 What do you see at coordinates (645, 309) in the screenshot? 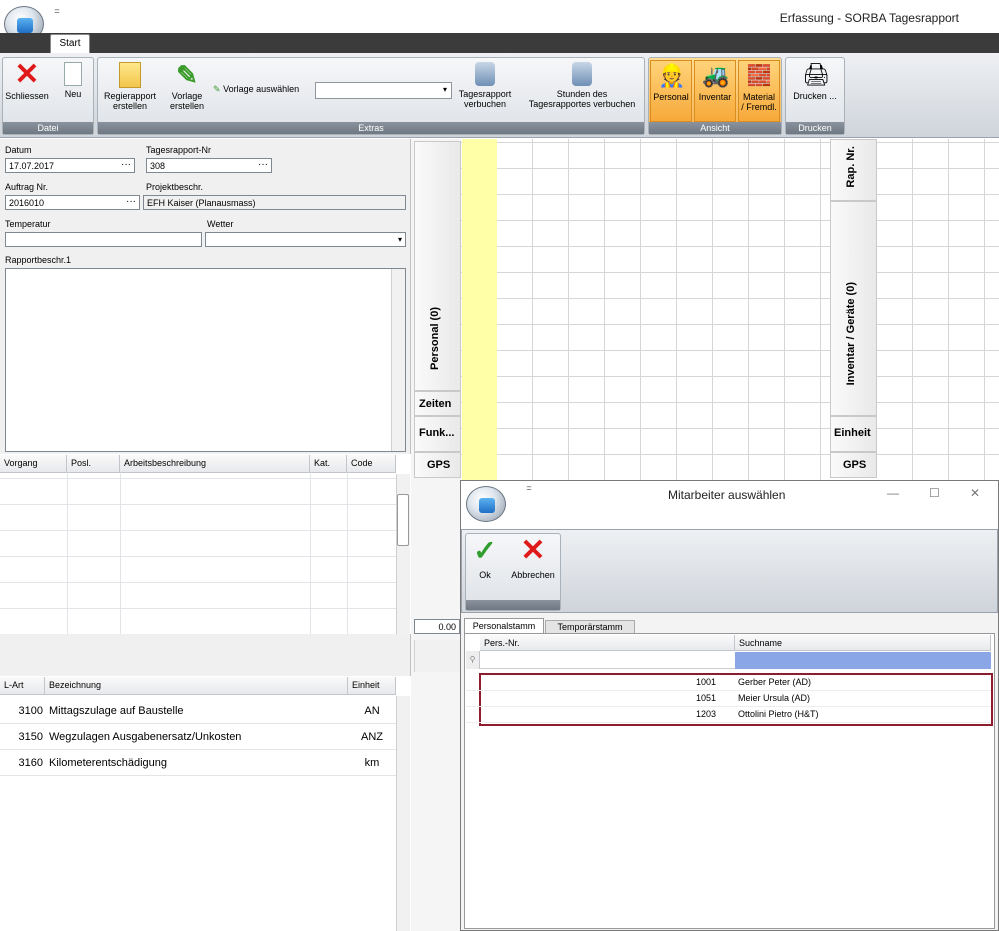
I see `personal-grid` at bounding box center [645, 309].